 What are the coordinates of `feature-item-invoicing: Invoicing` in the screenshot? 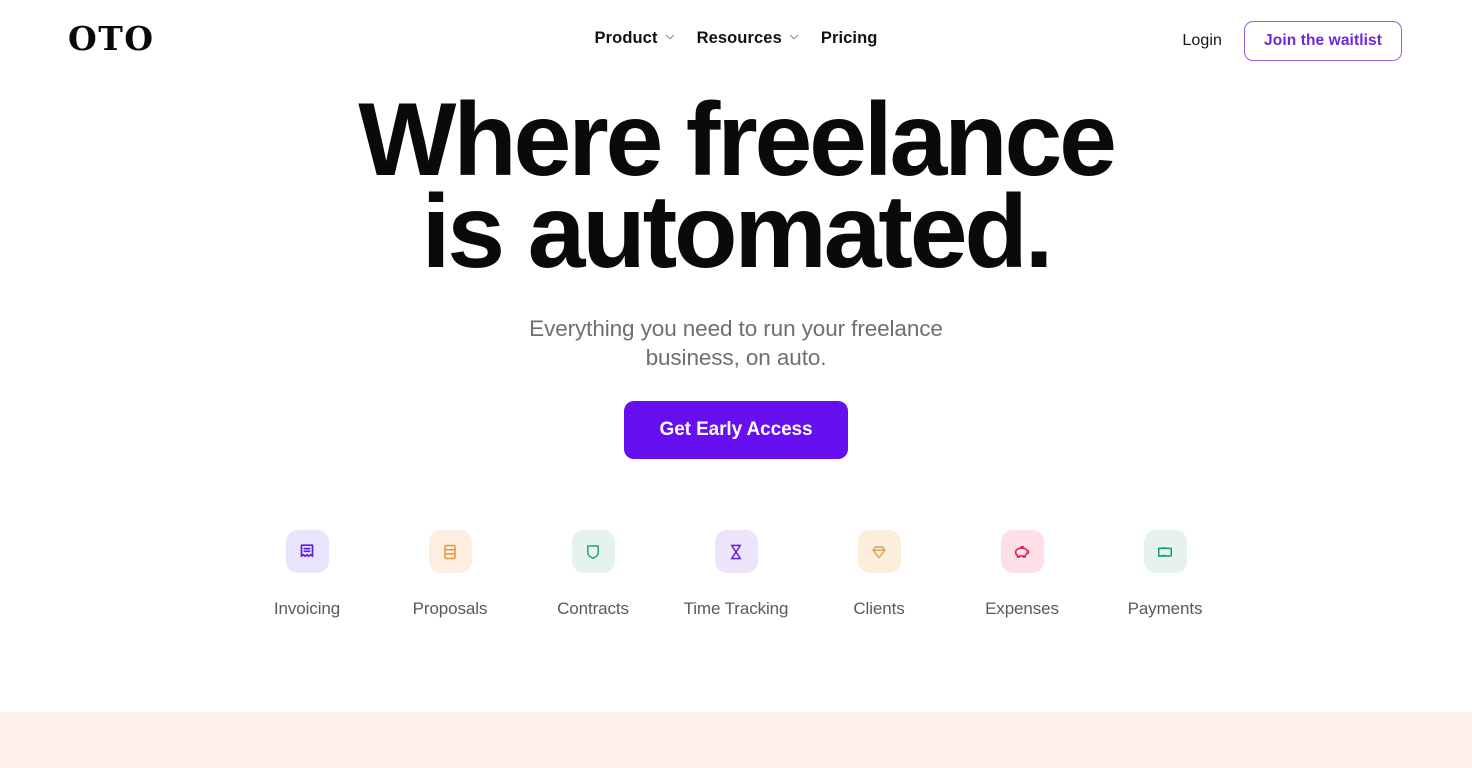 It's located at (307, 575).